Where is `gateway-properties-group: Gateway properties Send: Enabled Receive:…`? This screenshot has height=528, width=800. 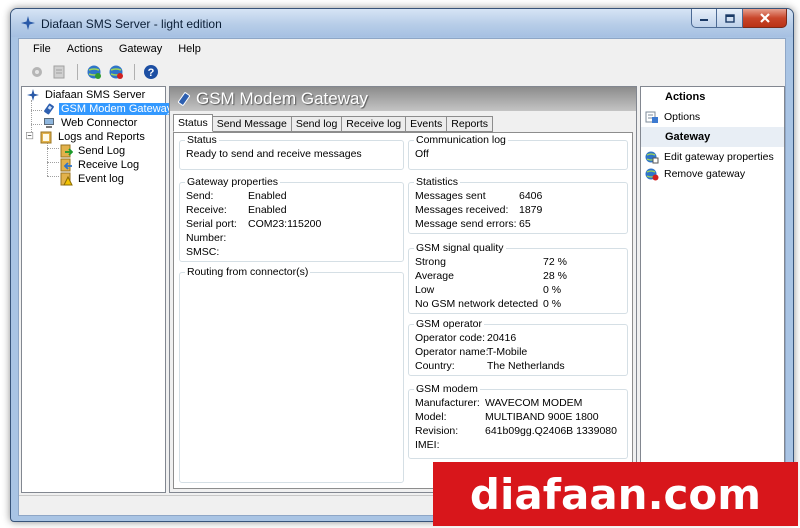
gateway-properties-group: Gateway properties Send: Enabled Receive:… is located at coordinates (291, 219).